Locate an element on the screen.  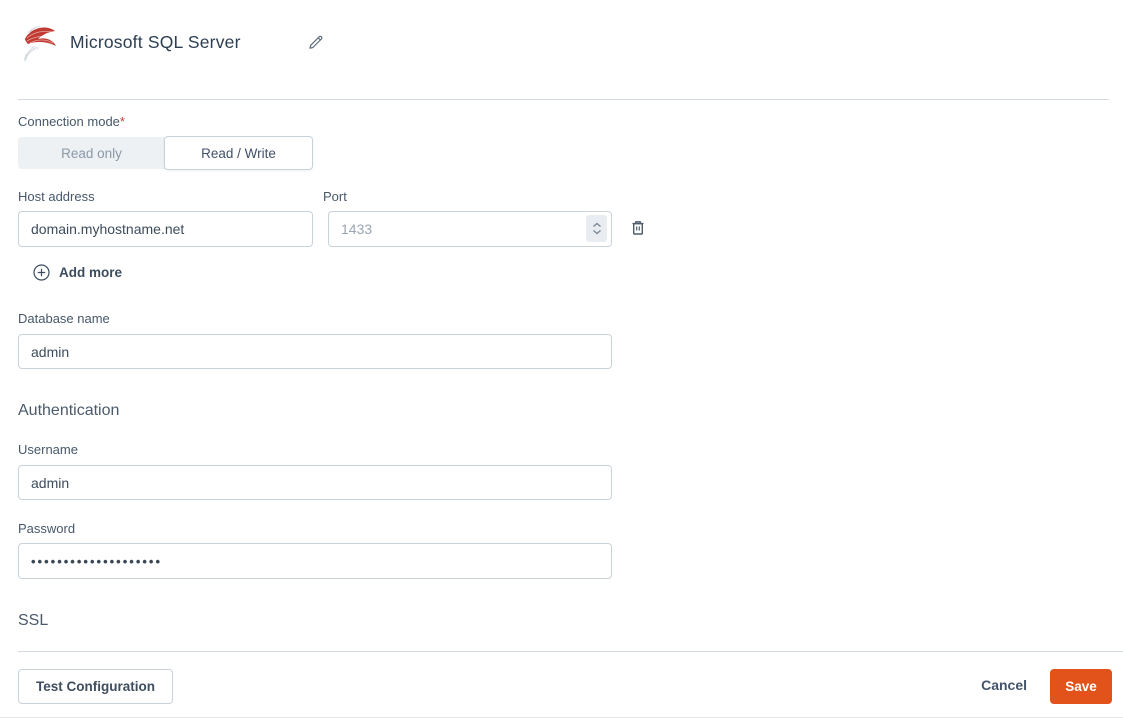
footer-divider is located at coordinates (570, 651).